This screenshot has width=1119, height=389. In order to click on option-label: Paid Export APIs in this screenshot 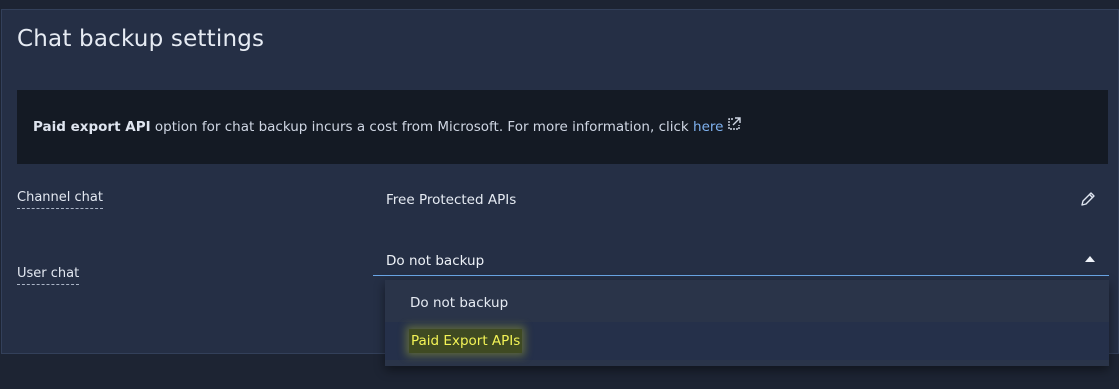, I will do `click(466, 341)`.